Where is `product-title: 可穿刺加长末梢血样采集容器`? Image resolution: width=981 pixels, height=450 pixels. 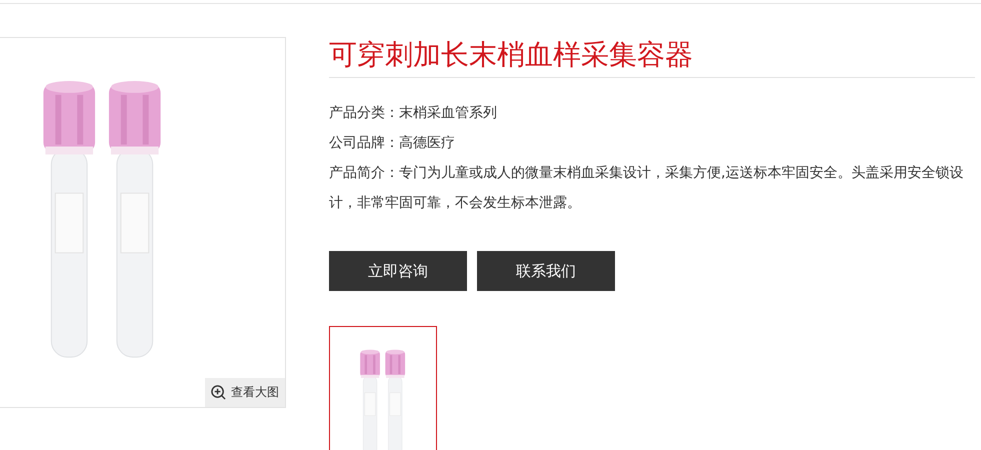
product-title: 可穿刺加长末梢血样采集容器 is located at coordinates (652, 57).